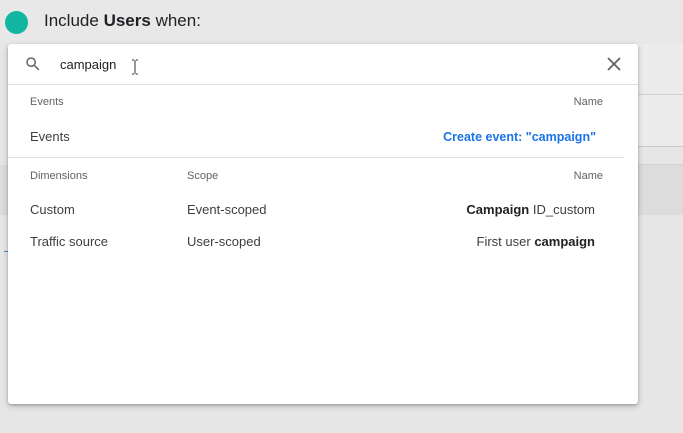 The height and width of the screenshot is (433, 683). I want to click on search-input, so click(260, 64).